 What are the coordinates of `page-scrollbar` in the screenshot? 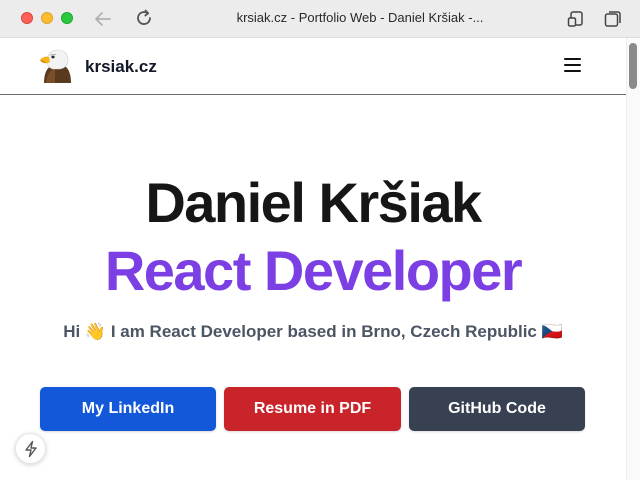 It's located at (633, 259).